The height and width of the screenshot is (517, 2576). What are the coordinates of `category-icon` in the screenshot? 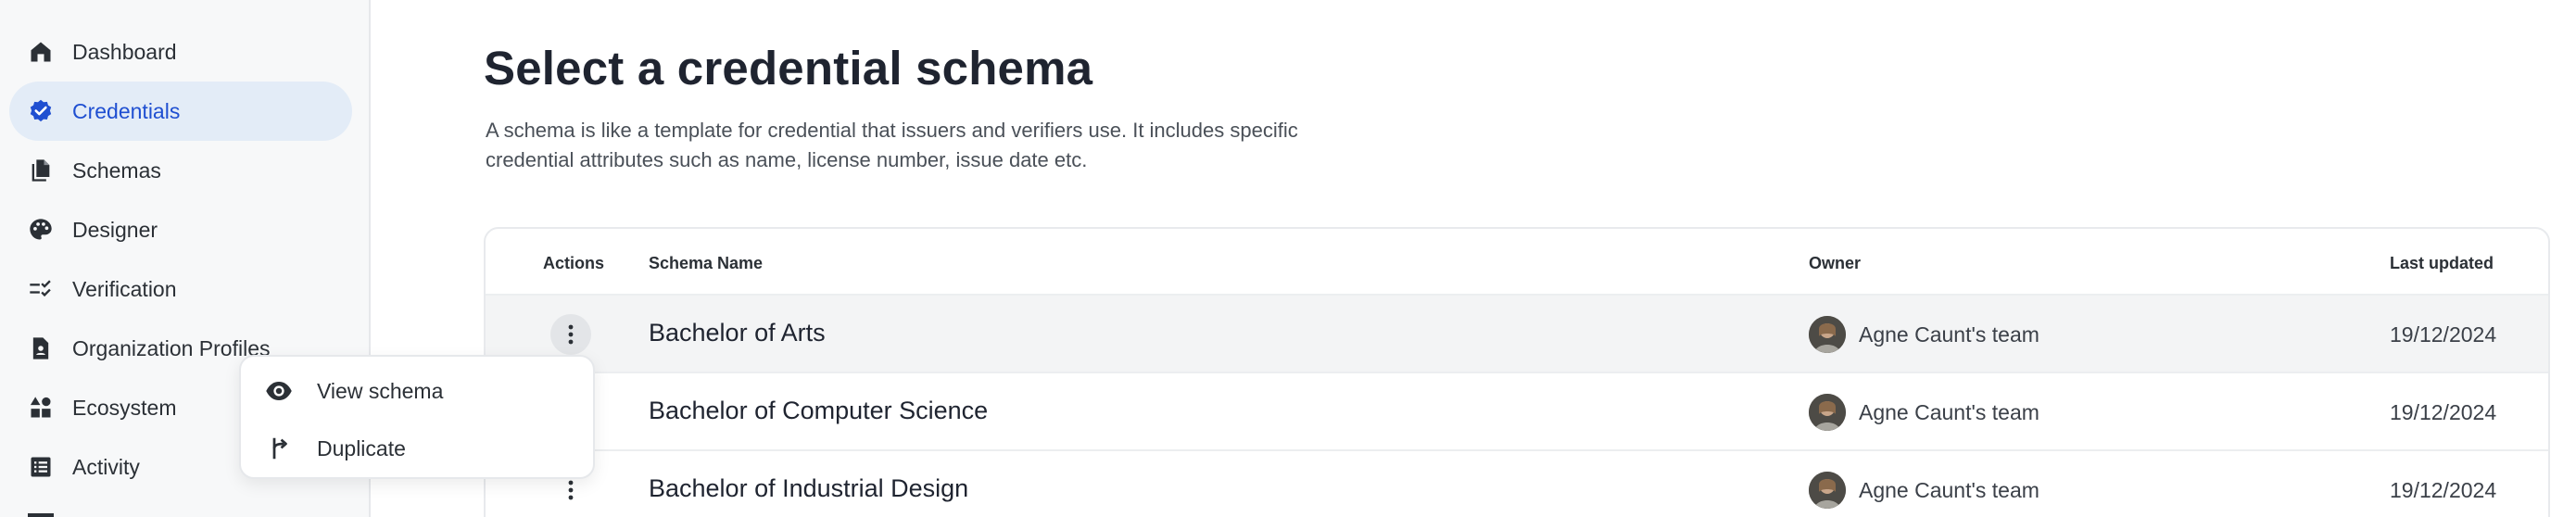 It's located at (41, 408).